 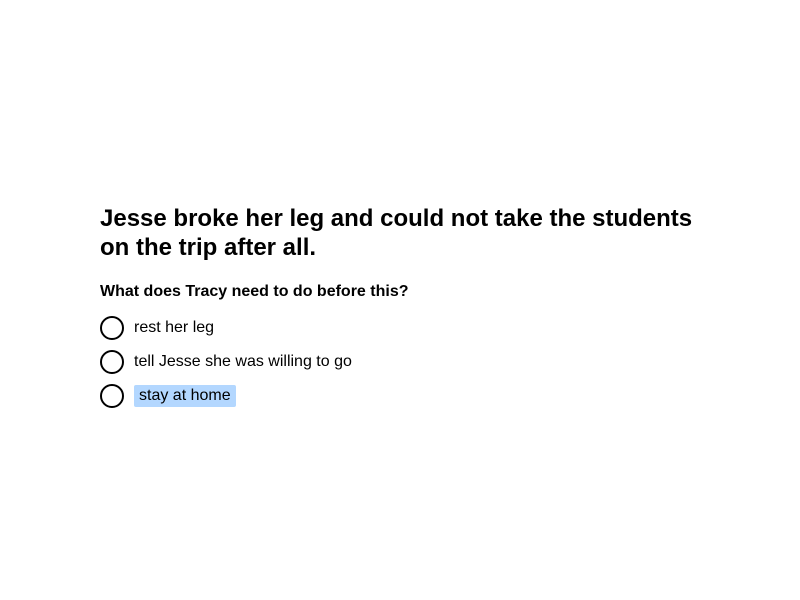 I want to click on answer-option-label: stay at home, so click(x=185, y=396).